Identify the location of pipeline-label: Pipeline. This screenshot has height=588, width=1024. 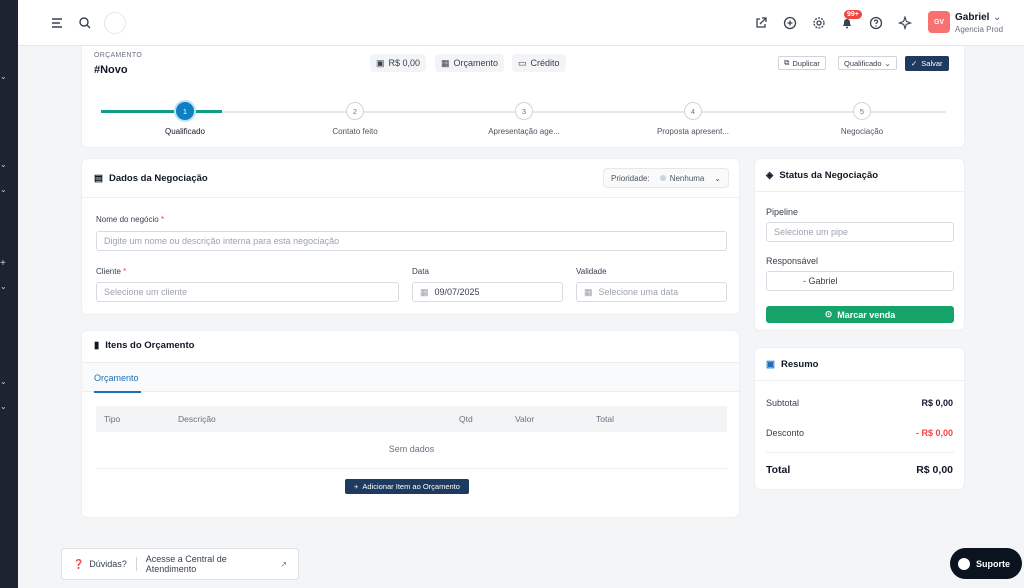
(782, 212).